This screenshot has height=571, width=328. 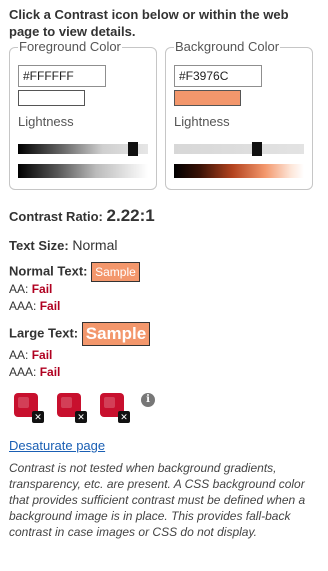 I want to click on desaturate-page-link: Desaturate page, so click(x=57, y=445).